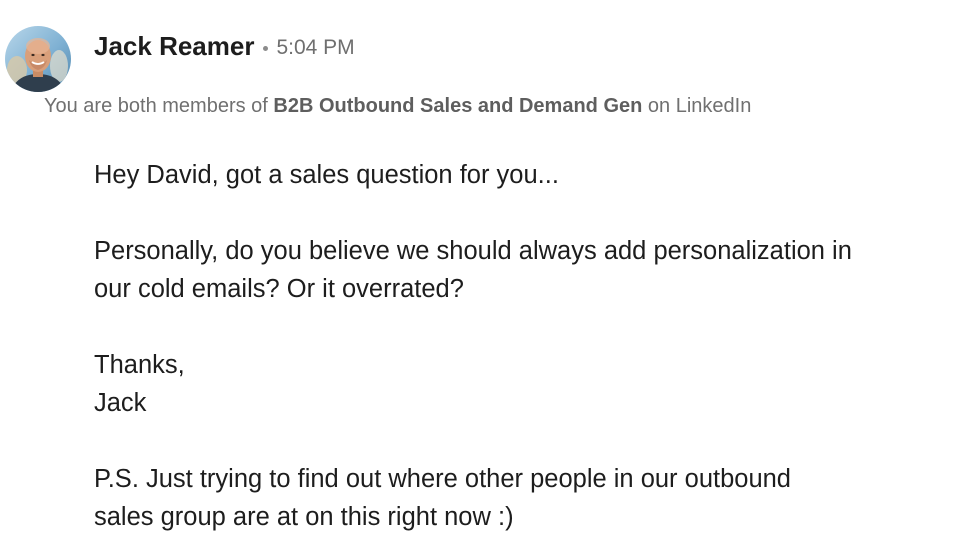 The width and height of the screenshot is (955, 549). Describe the element at coordinates (266, 48) in the screenshot. I see `separator-dot` at that location.